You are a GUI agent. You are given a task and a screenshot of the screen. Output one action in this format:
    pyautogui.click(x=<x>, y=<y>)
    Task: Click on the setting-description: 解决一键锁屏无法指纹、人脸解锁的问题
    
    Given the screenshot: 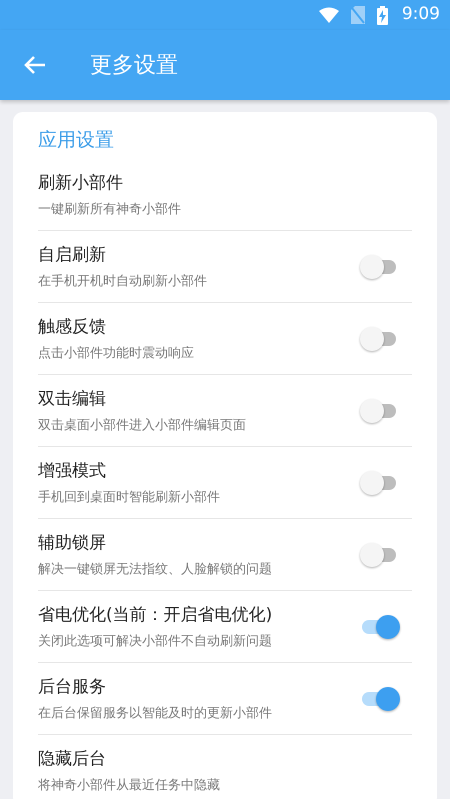 What is the action you would take?
    pyautogui.click(x=155, y=569)
    